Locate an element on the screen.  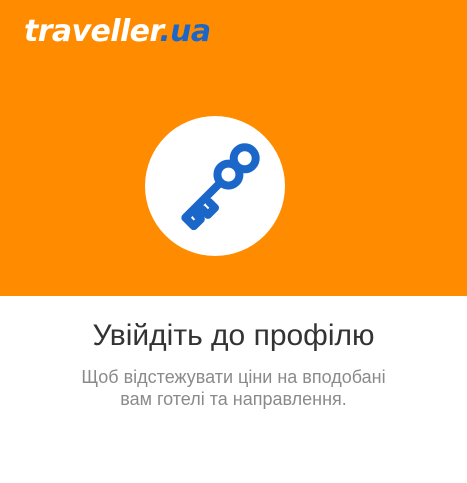
brand-name: traveller is located at coordinates (92, 31).